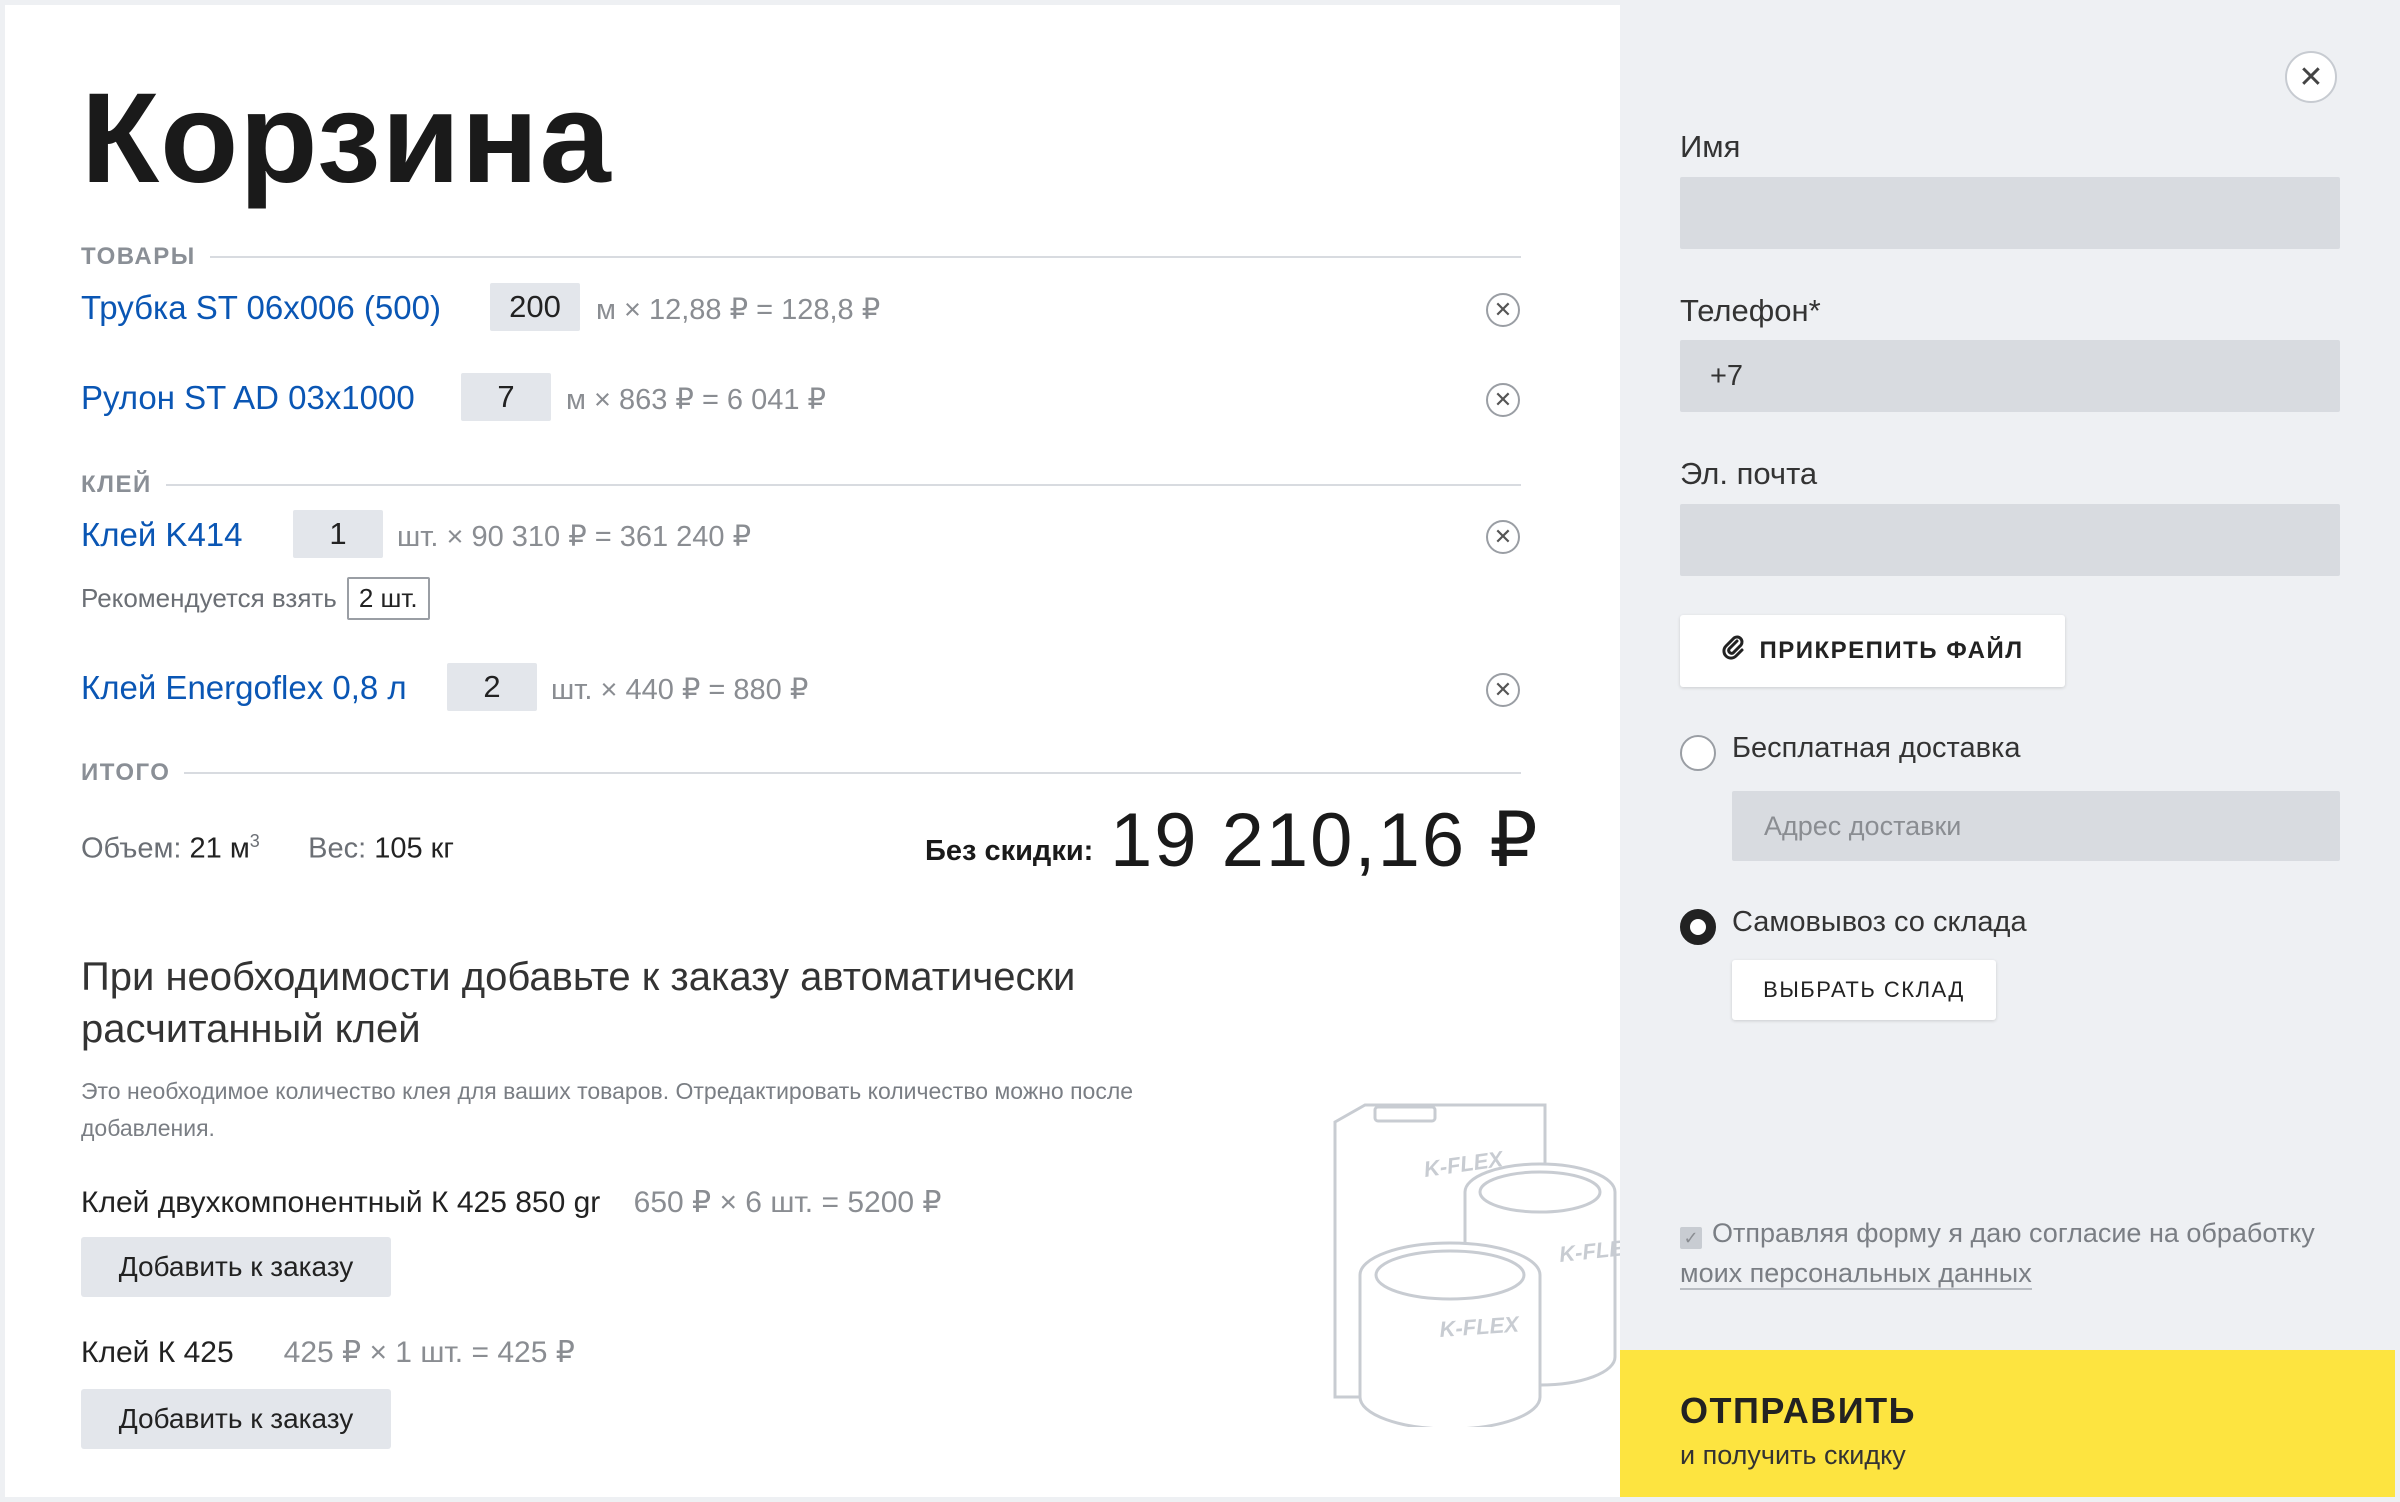 The height and width of the screenshot is (1502, 2400). Describe the element at coordinates (126, 772) in the screenshot. I see `section-total-label: ИТОГО` at that location.